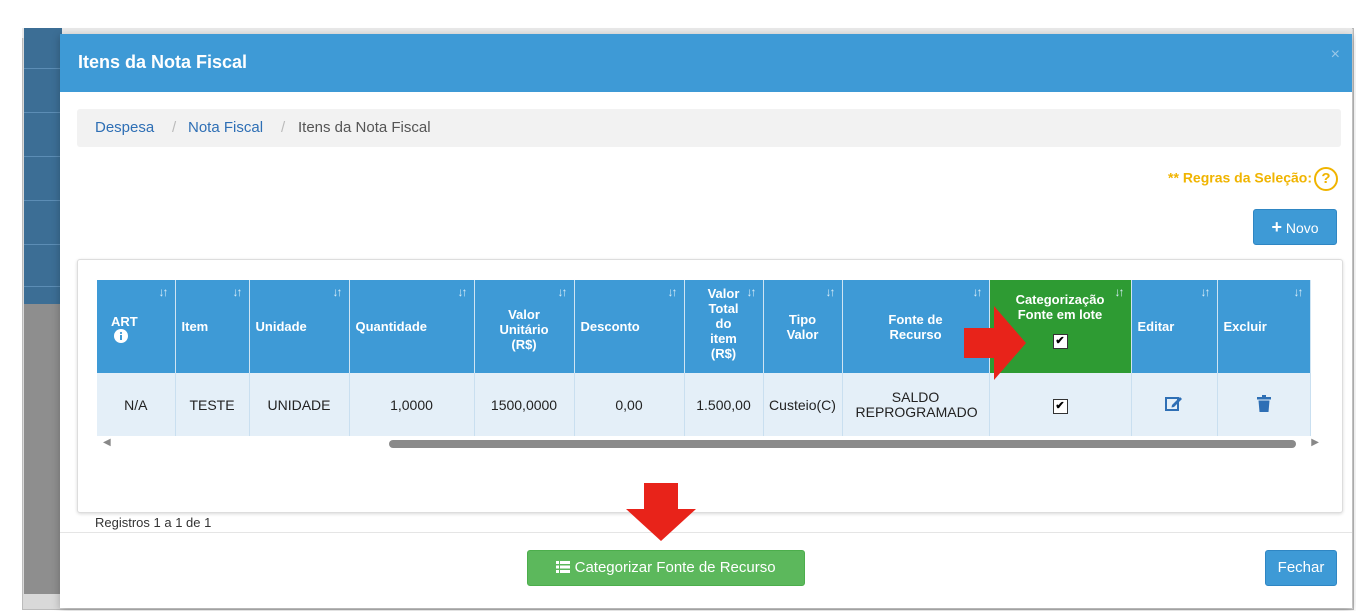 The height and width of the screenshot is (611, 1356). I want to click on regras-selecao-label: ** Regras da Seleção:, so click(1240, 177).